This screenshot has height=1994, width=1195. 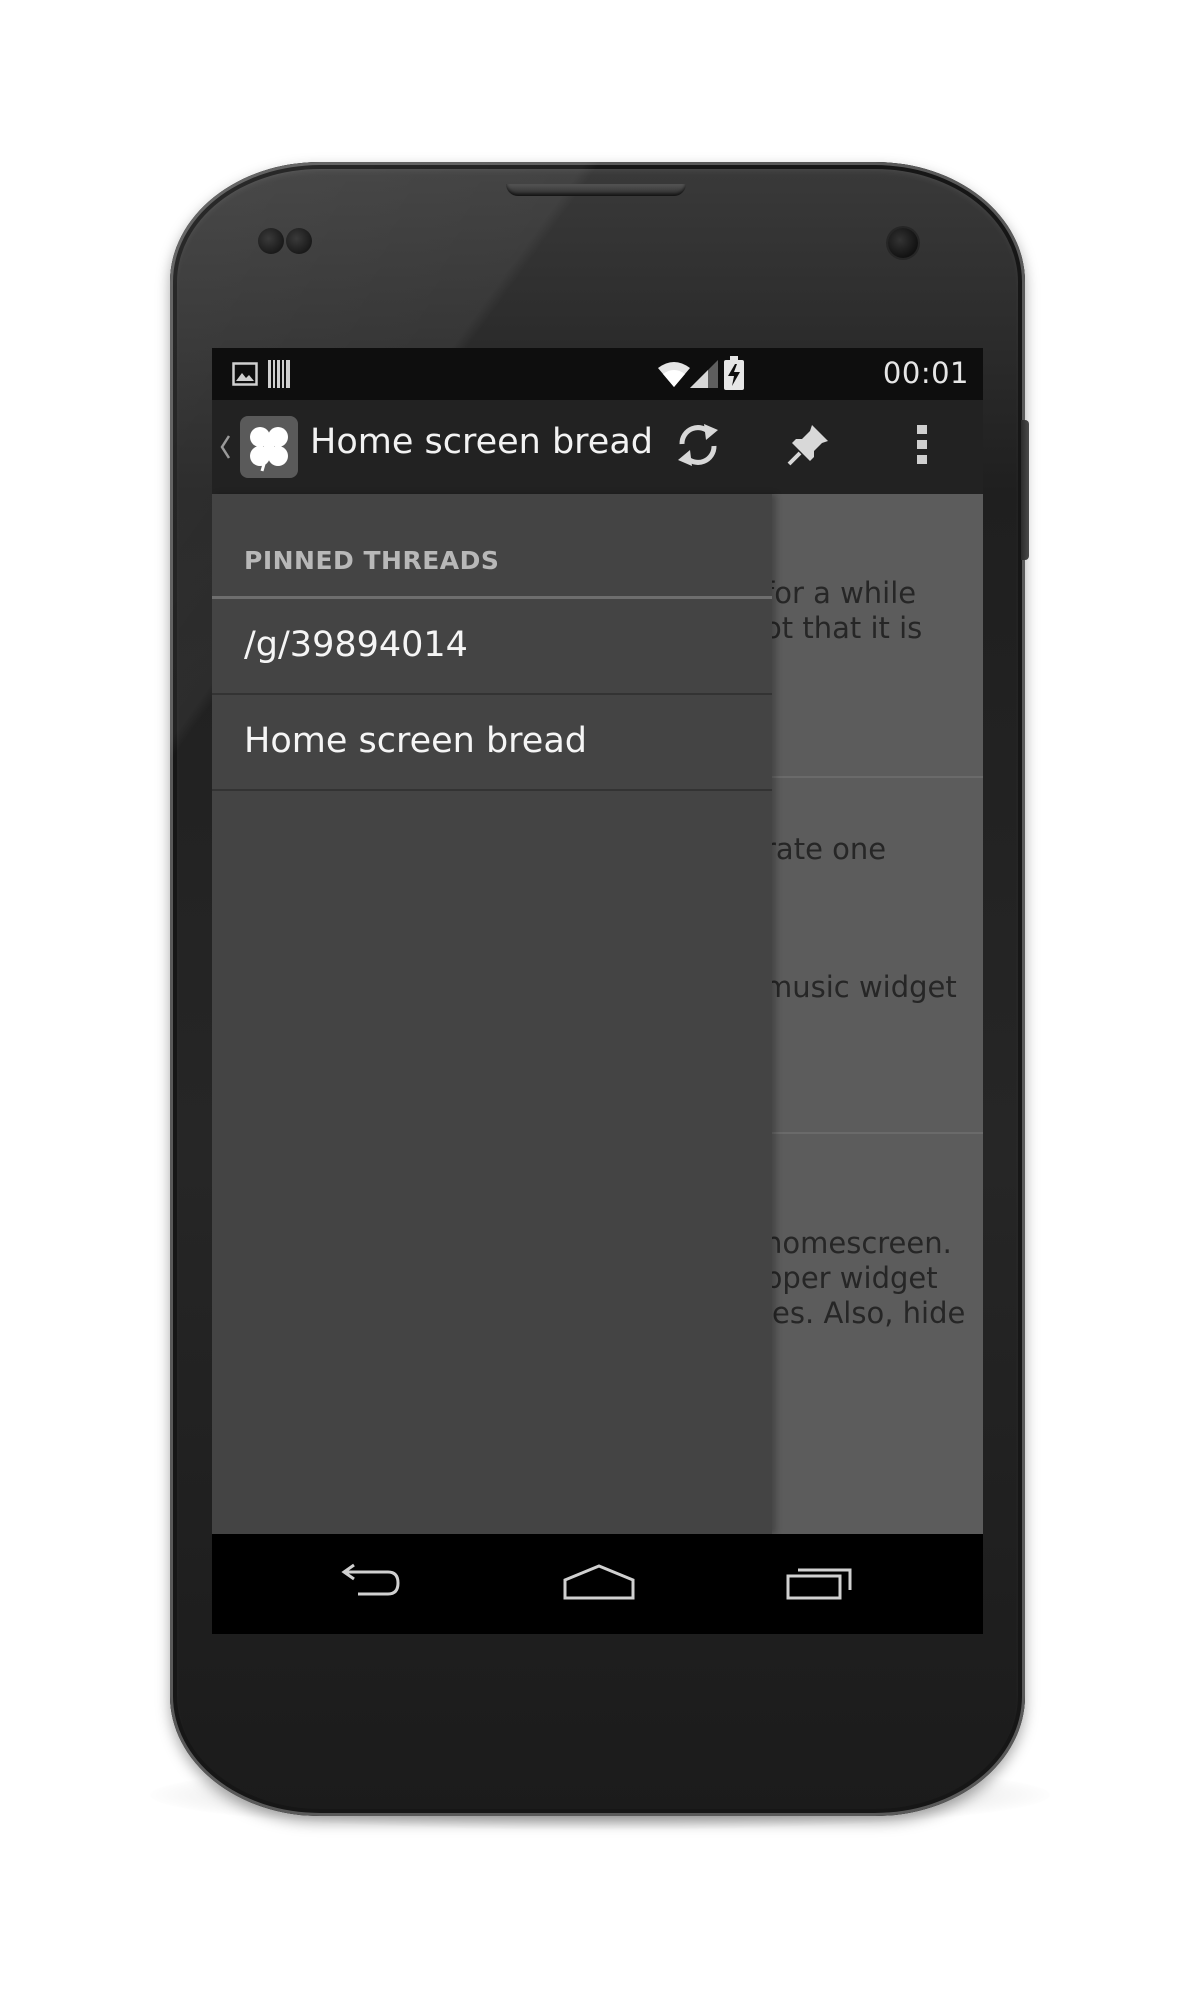 What do you see at coordinates (597, 374) in the screenshot?
I see `status-bar: 00:01` at bounding box center [597, 374].